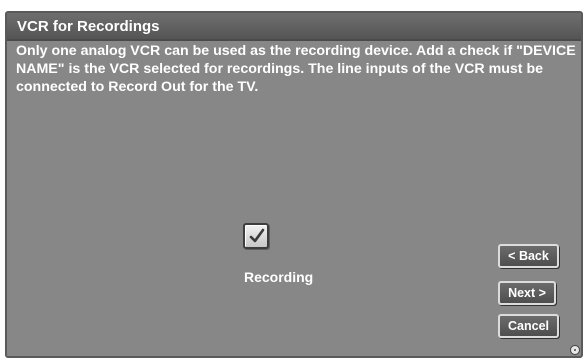 The image size is (587, 363). Describe the element at coordinates (294, 27) in the screenshot. I see `title-bar: VCR for Recordings` at that location.